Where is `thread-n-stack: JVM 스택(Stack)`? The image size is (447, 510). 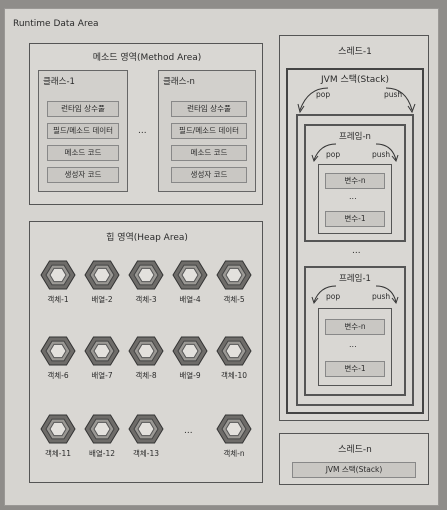
thread-n-stack: JVM 스택(Stack) is located at coordinates (354, 470).